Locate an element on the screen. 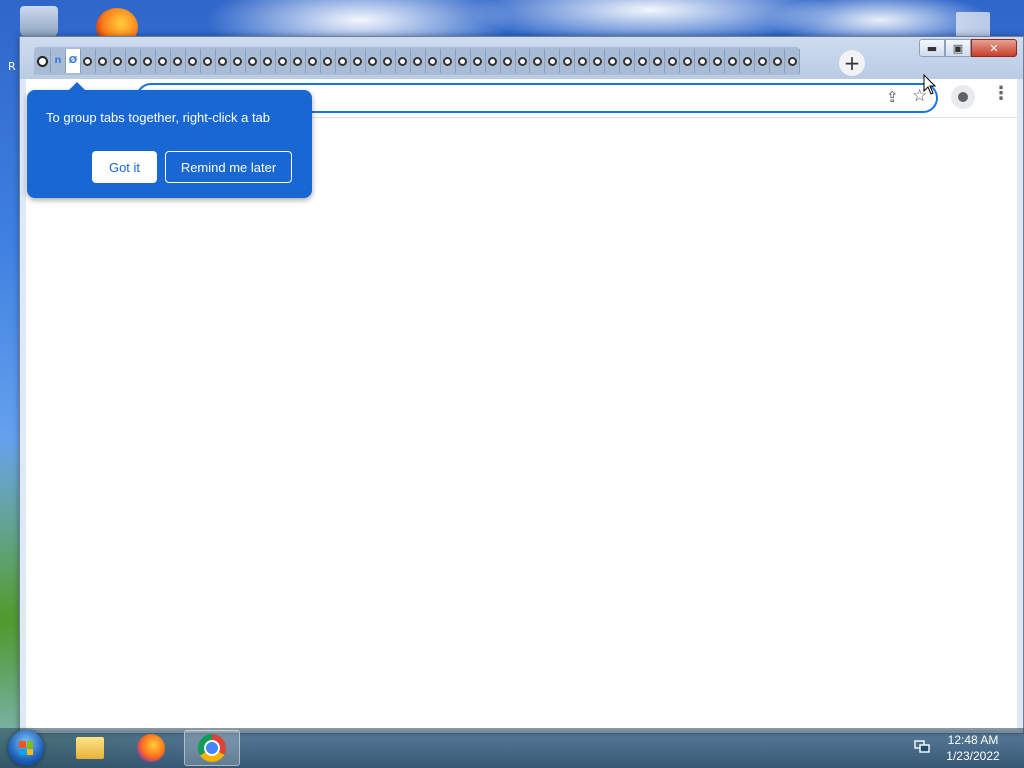 Image resolution: width=1024 pixels, height=768 pixels. loading-icon: Ø is located at coordinates (73, 60).